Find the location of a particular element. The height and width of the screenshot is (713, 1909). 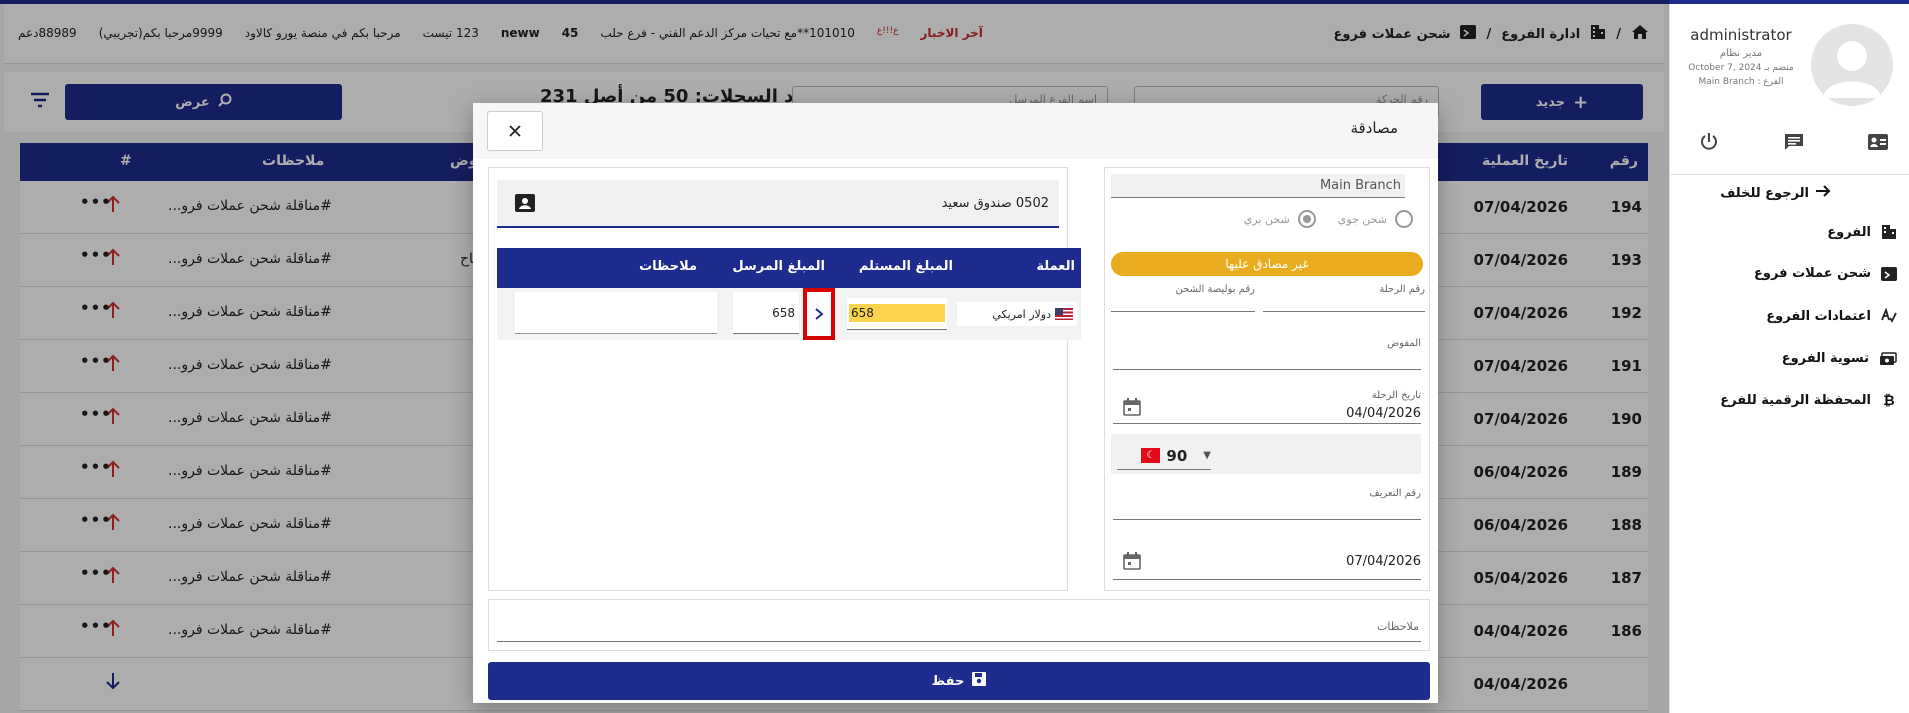

col-received: المبلغ المستلم is located at coordinates (905, 266).